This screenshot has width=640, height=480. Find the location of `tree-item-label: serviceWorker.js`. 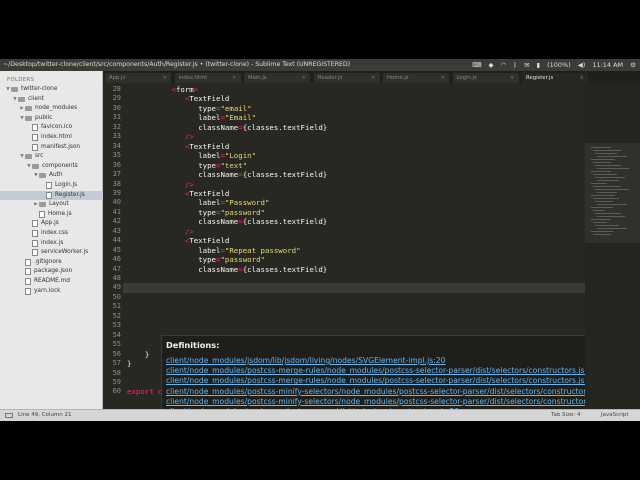

tree-item-label: serviceWorker.js is located at coordinates (65, 252).